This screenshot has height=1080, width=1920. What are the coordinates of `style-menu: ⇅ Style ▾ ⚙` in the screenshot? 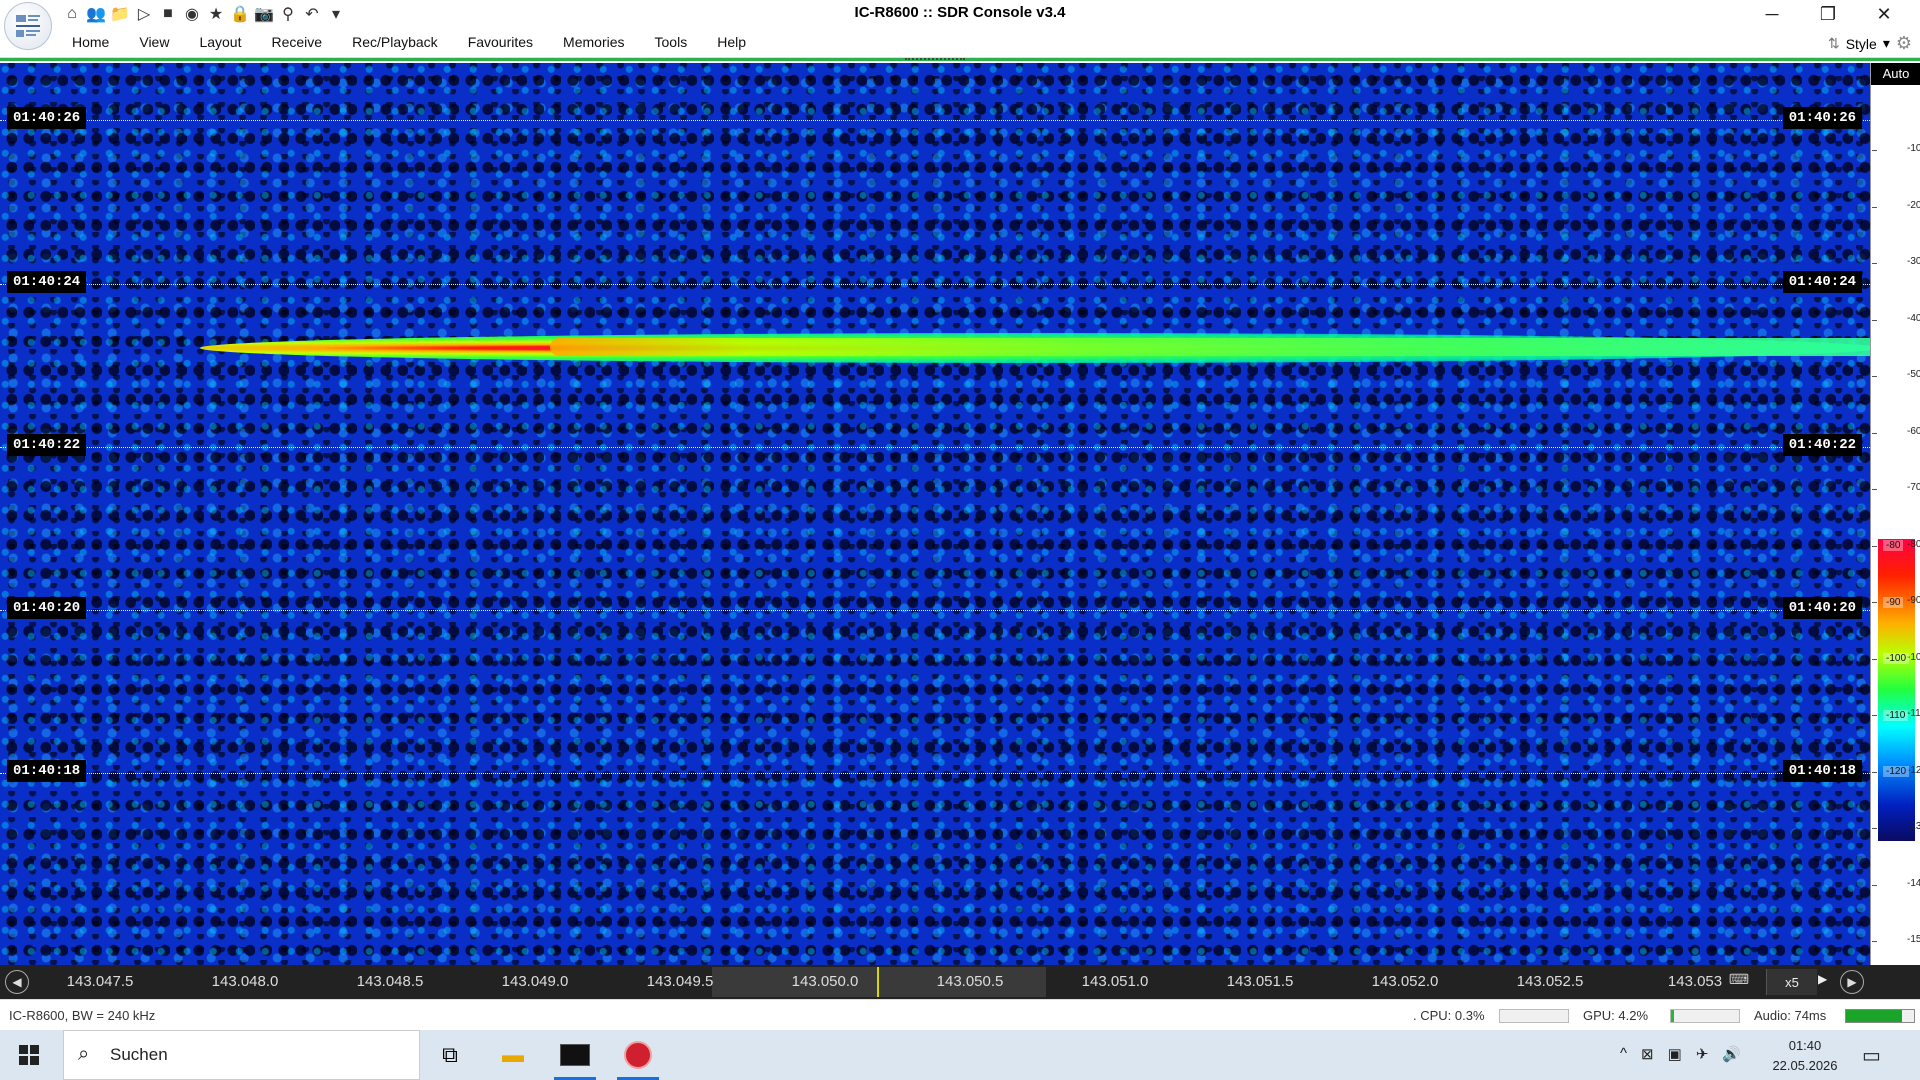 It's located at (1870, 43).